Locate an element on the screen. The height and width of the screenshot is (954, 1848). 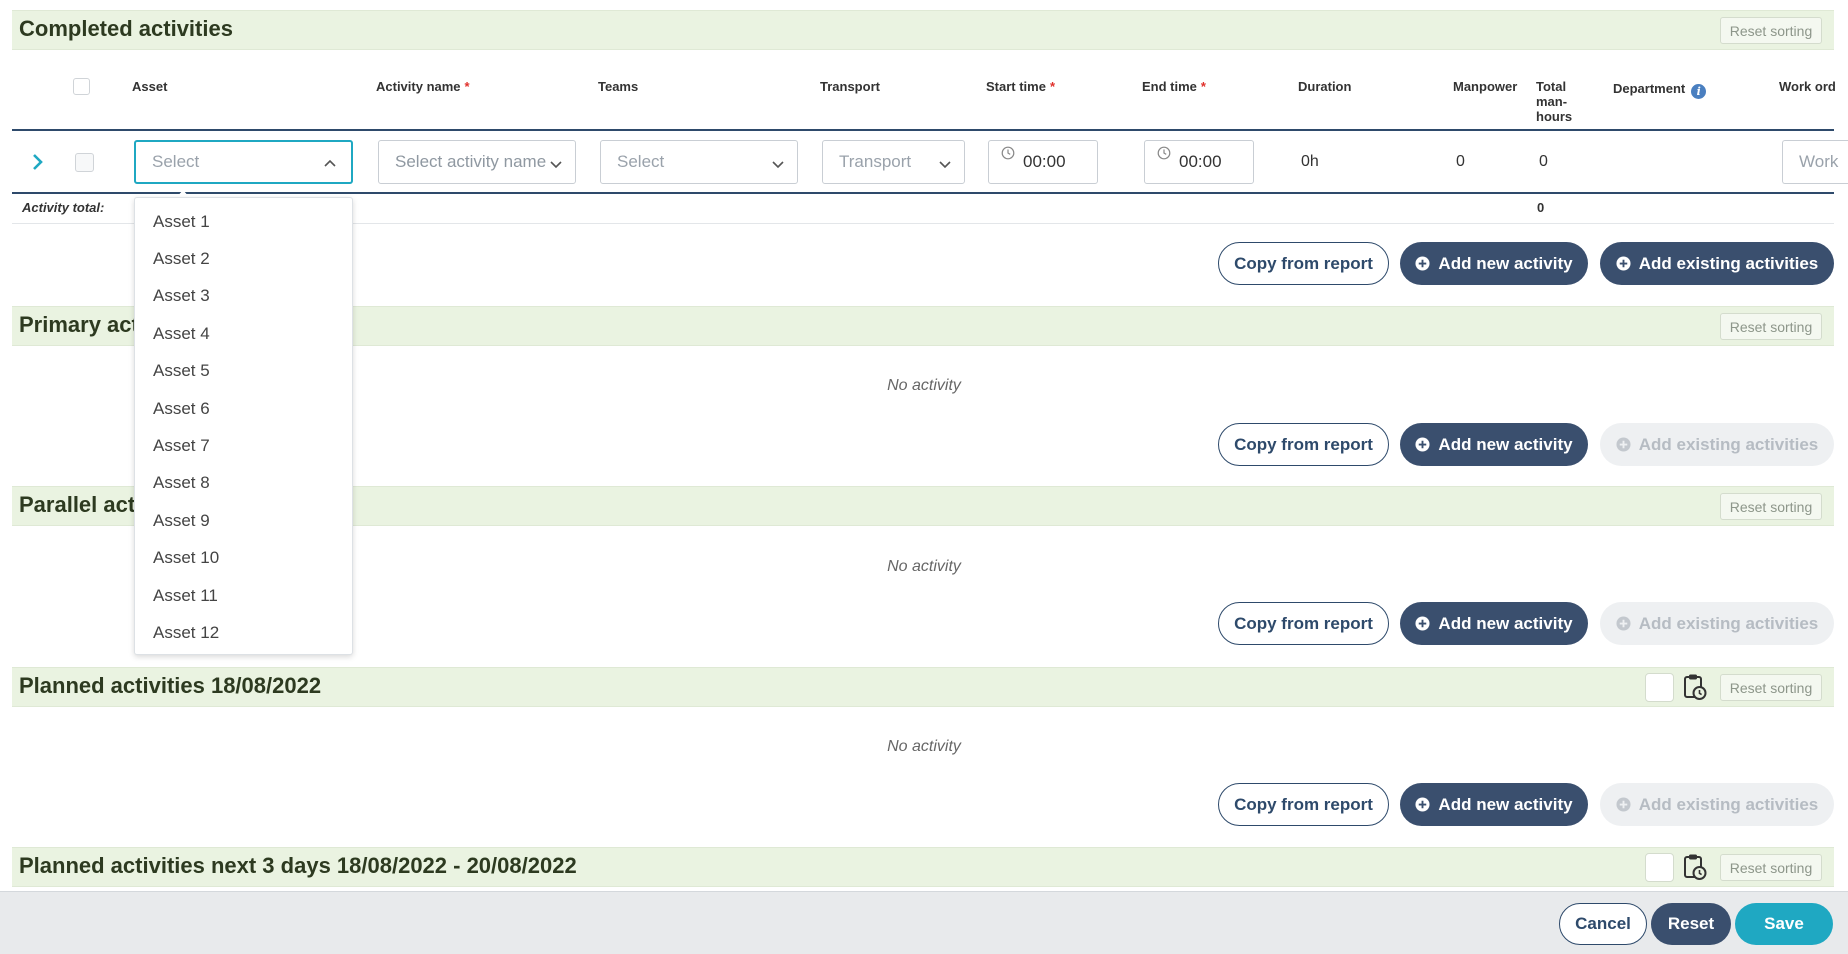
transport-select: Transport is located at coordinates (893, 162).